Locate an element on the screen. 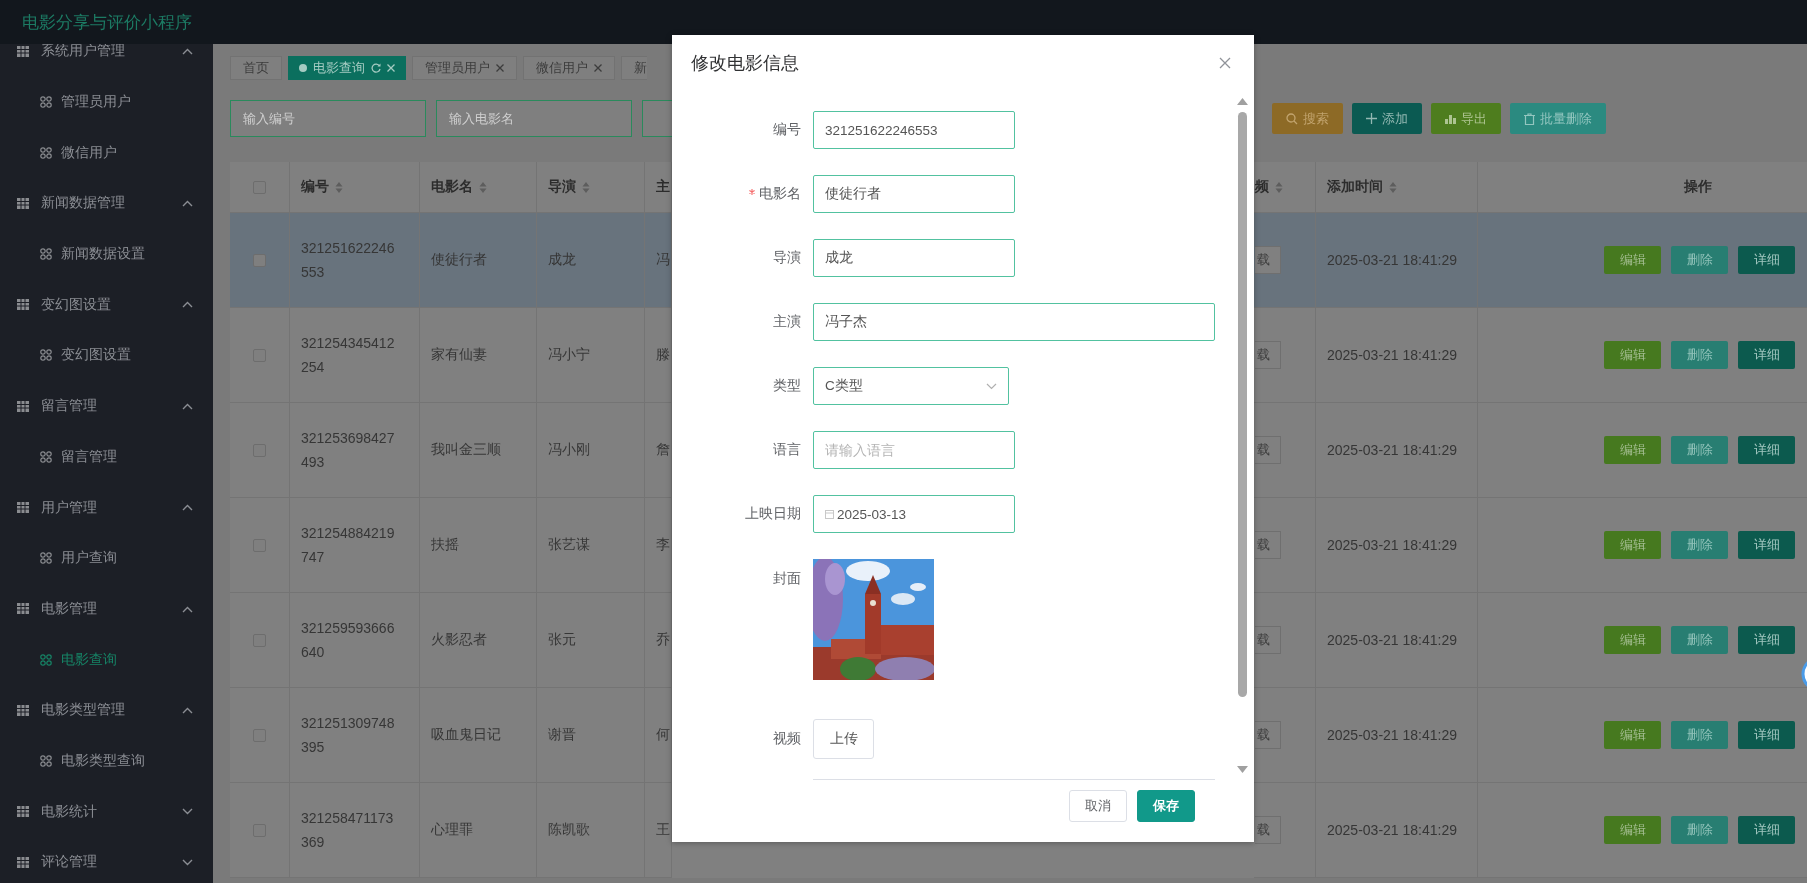 The height and width of the screenshot is (883, 1807). field-label: 上映日期 is located at coordinates (773, 513).